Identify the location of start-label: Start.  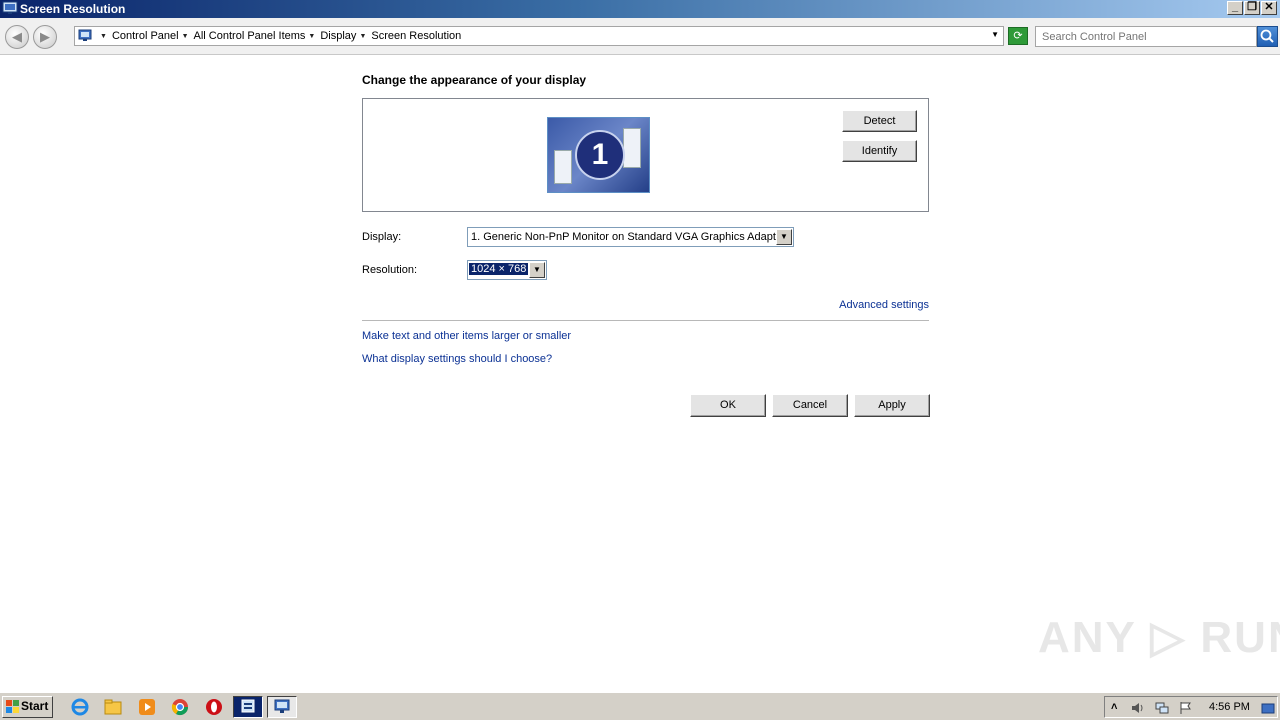
(35, 706).